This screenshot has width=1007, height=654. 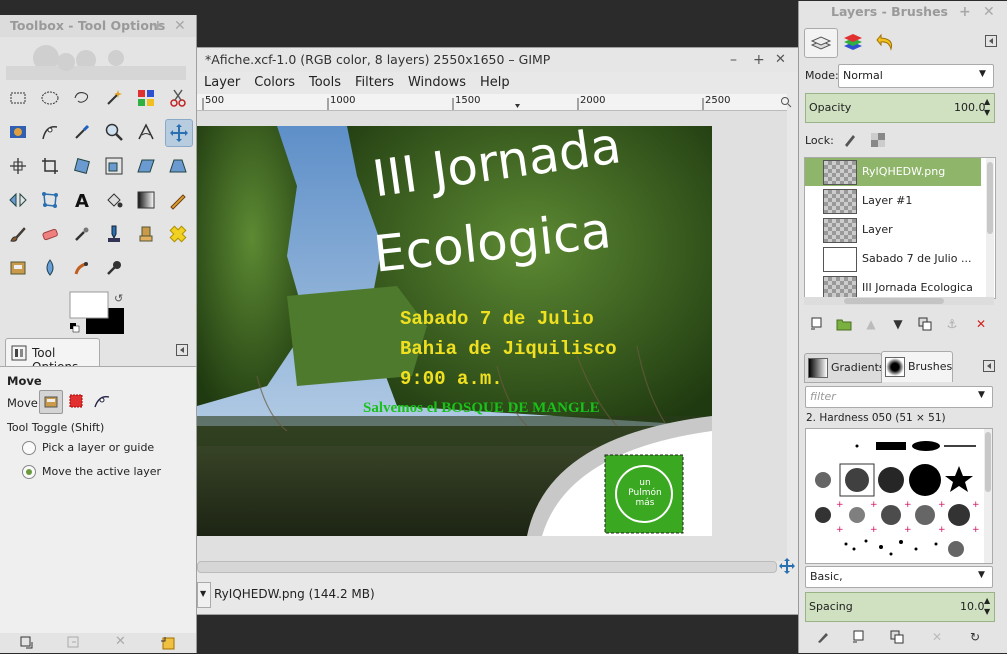 I want to click on tool-blend, so click(x=146, y=200).